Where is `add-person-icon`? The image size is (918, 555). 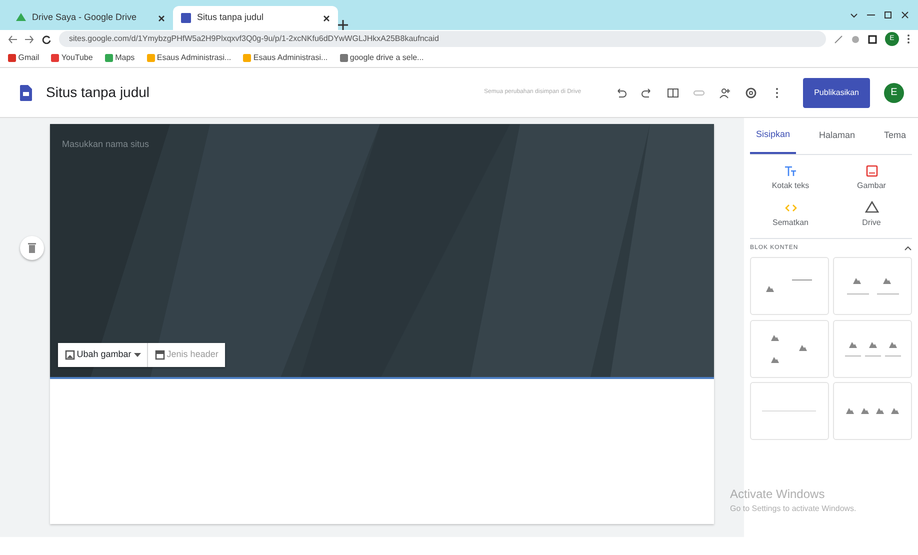
add-person-icon is located at coordinates (725, 92).